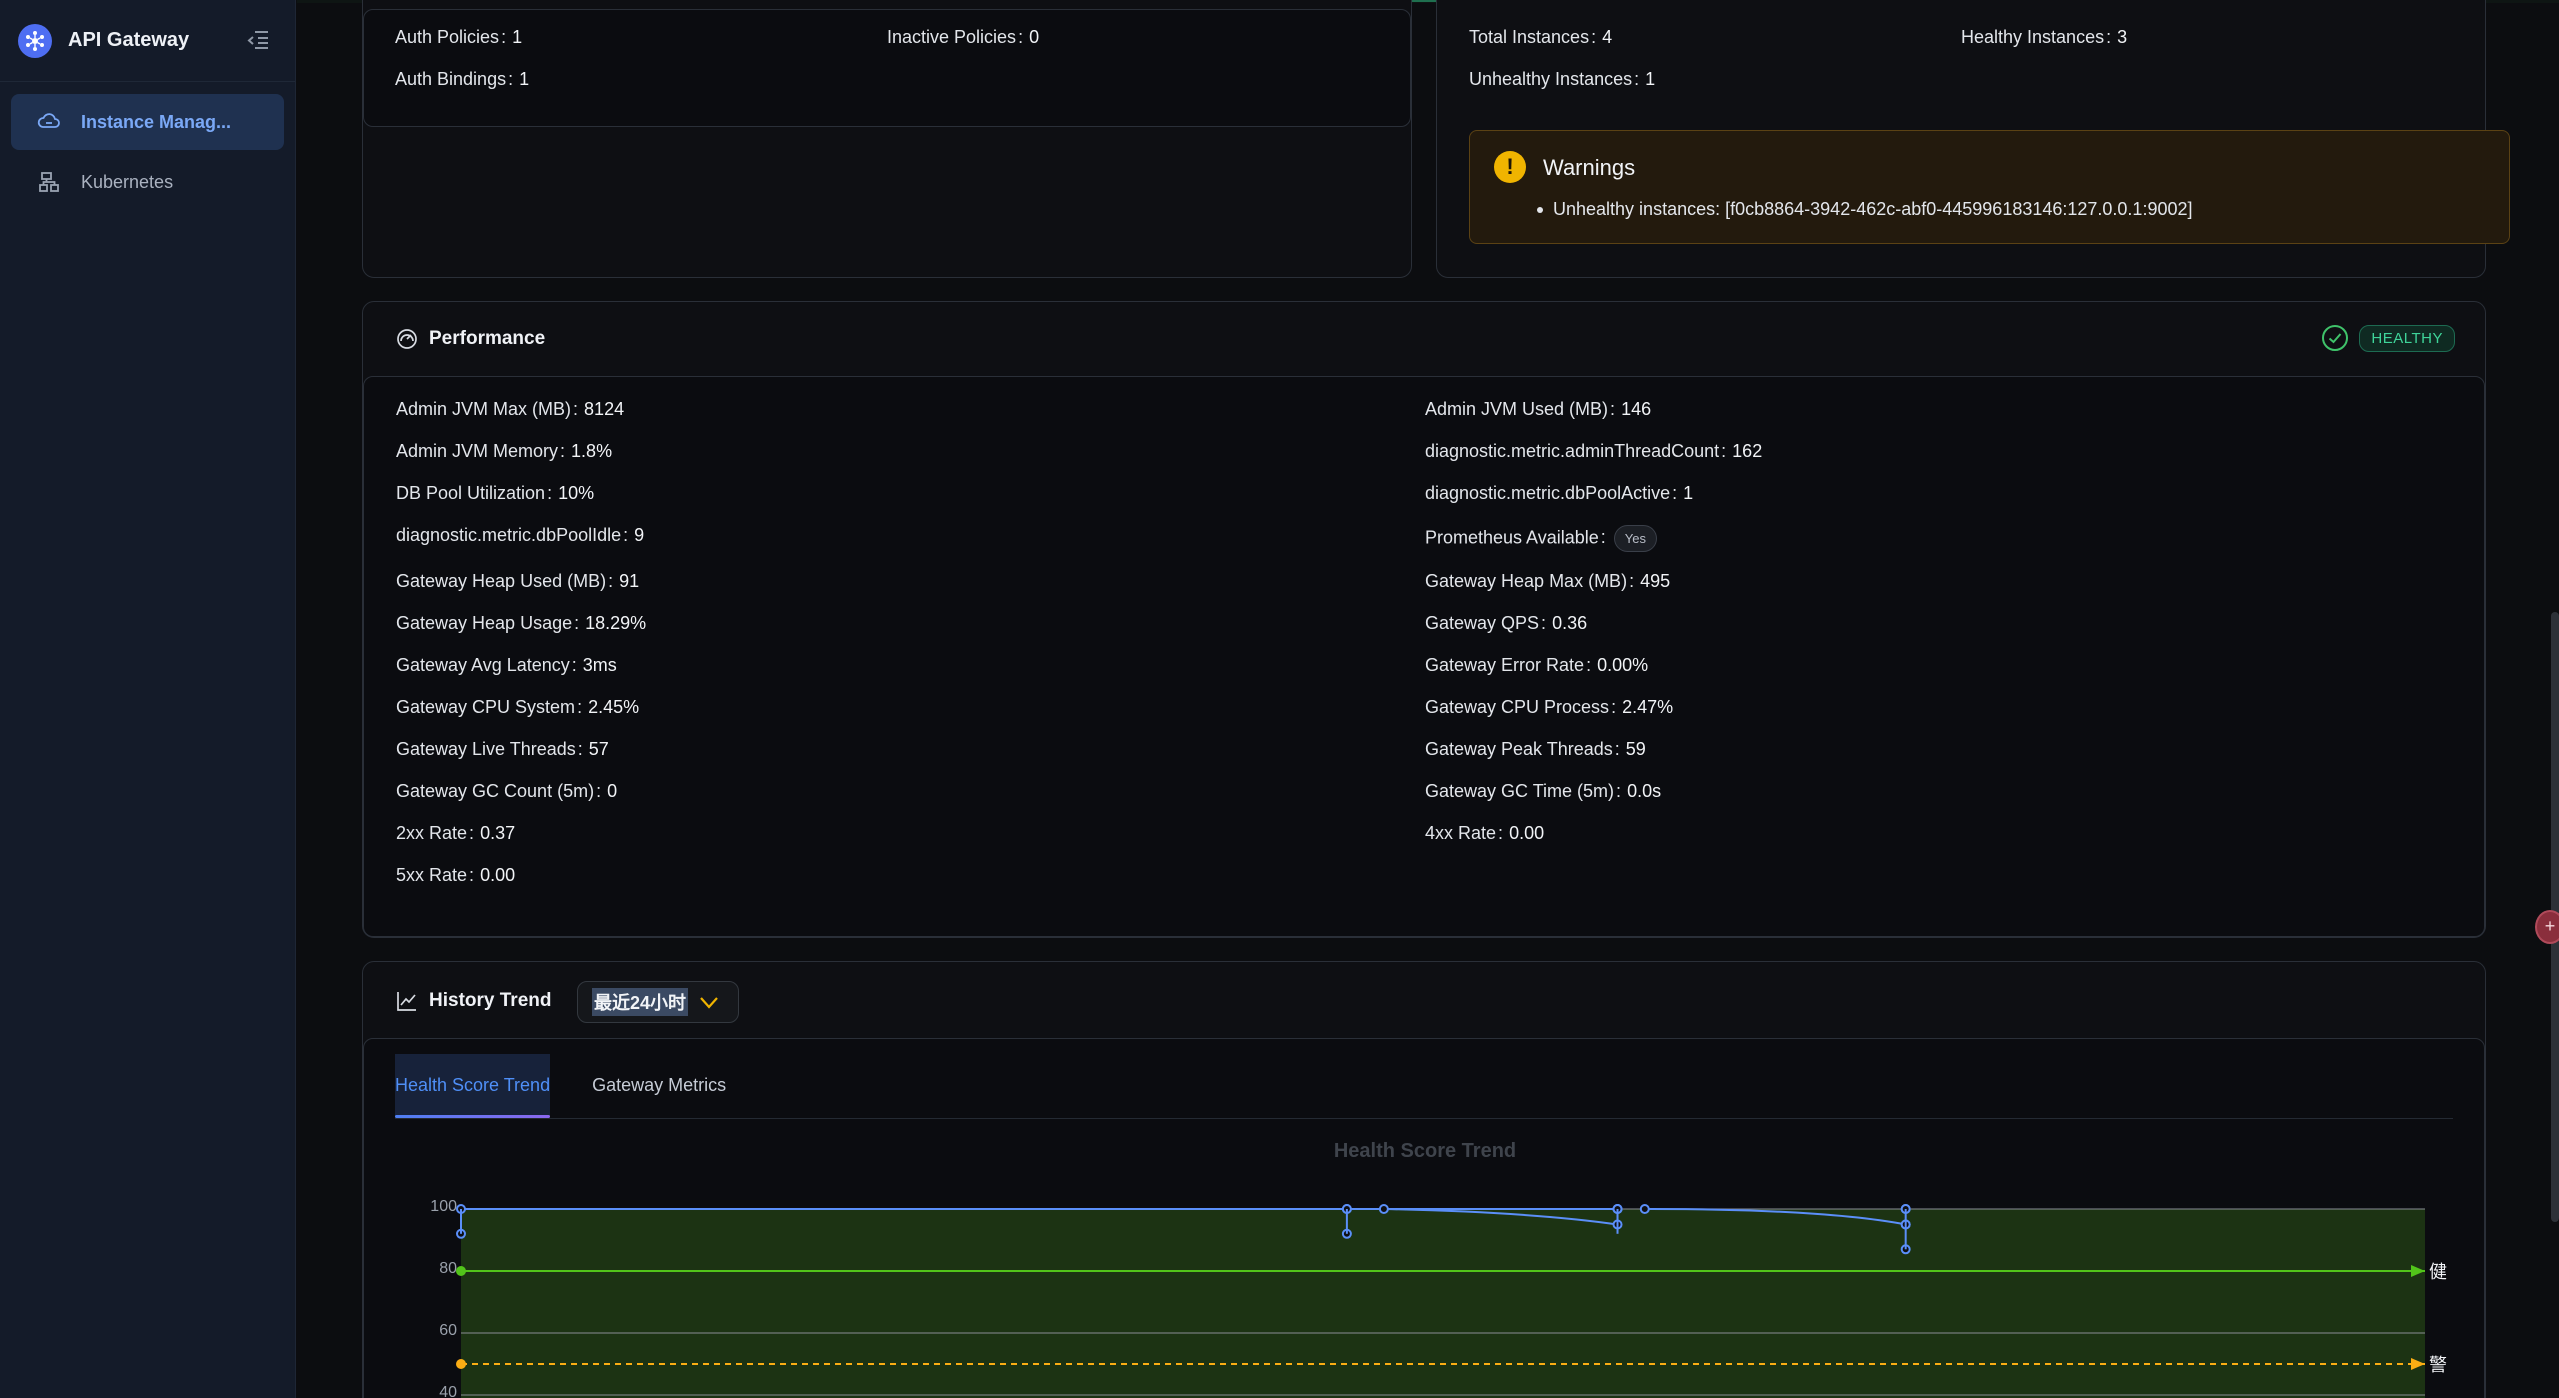 The height and width of the screenshot is (1398, 2559). Describe the element at coordinates (432, 833) in the screenshot. I see `metric-label: 2xx Rate` at that location.